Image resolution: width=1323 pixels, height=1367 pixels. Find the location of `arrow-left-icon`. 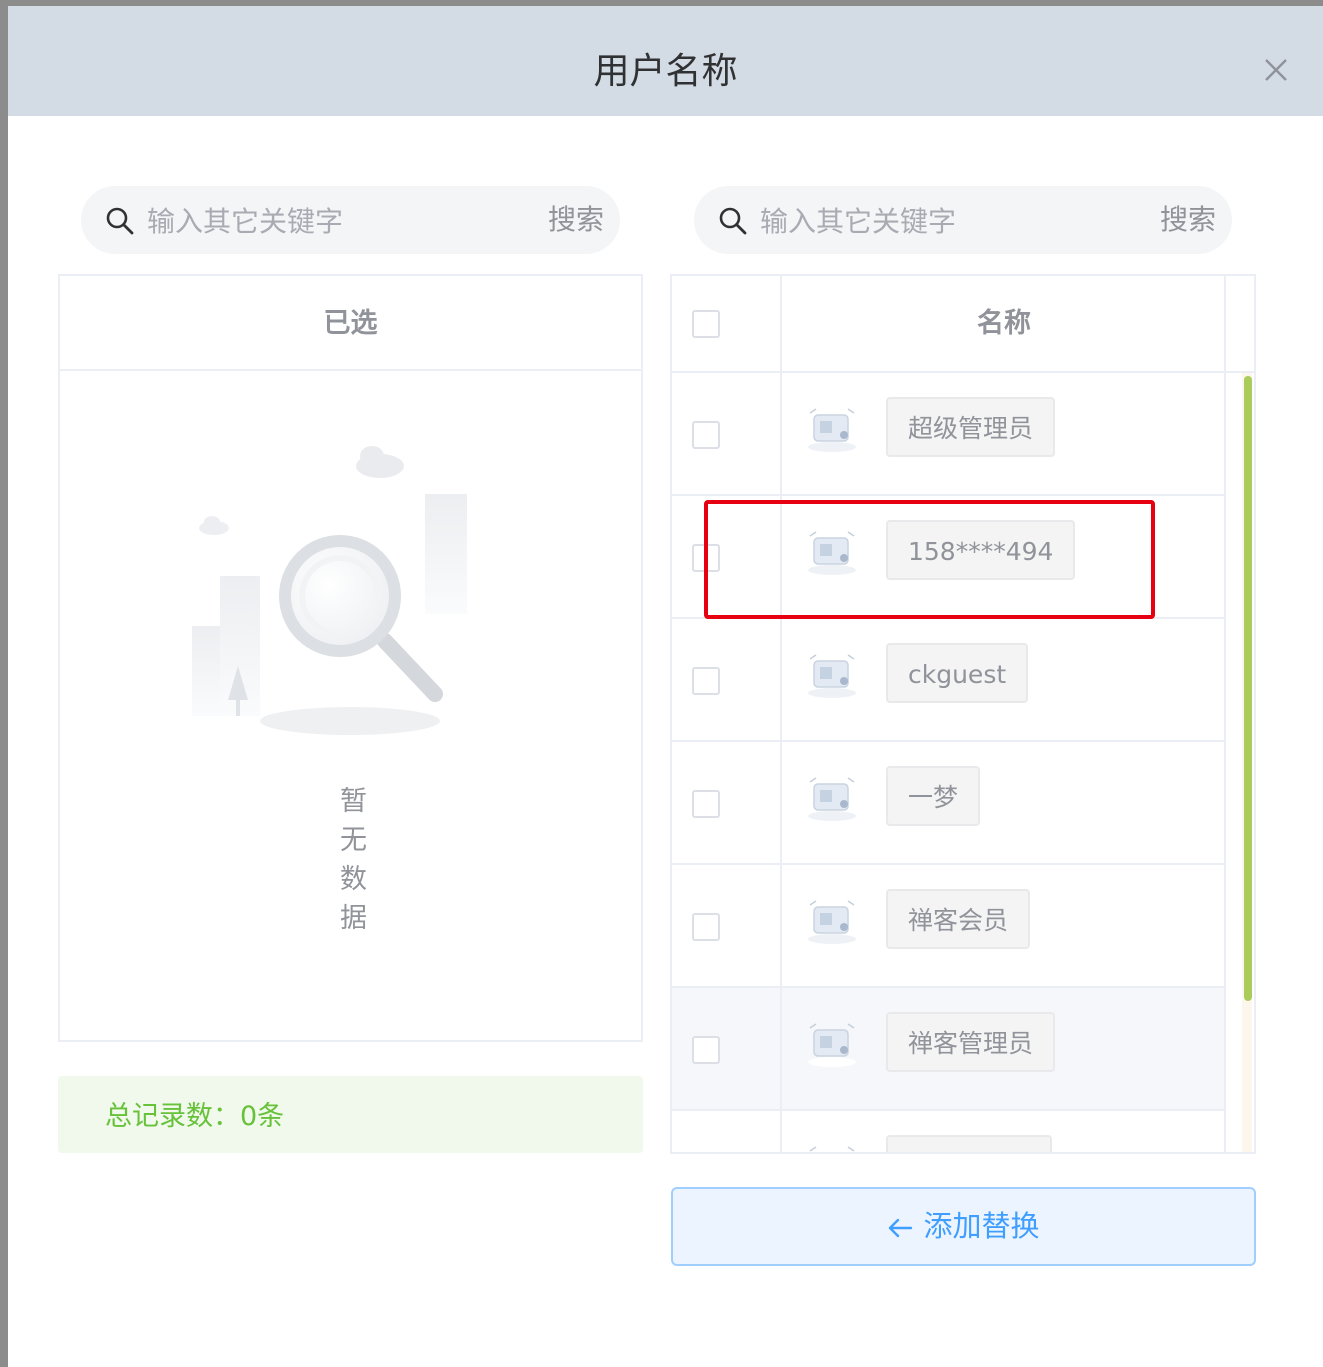

arrow-left-icon is located at coordinates (901, 1228).